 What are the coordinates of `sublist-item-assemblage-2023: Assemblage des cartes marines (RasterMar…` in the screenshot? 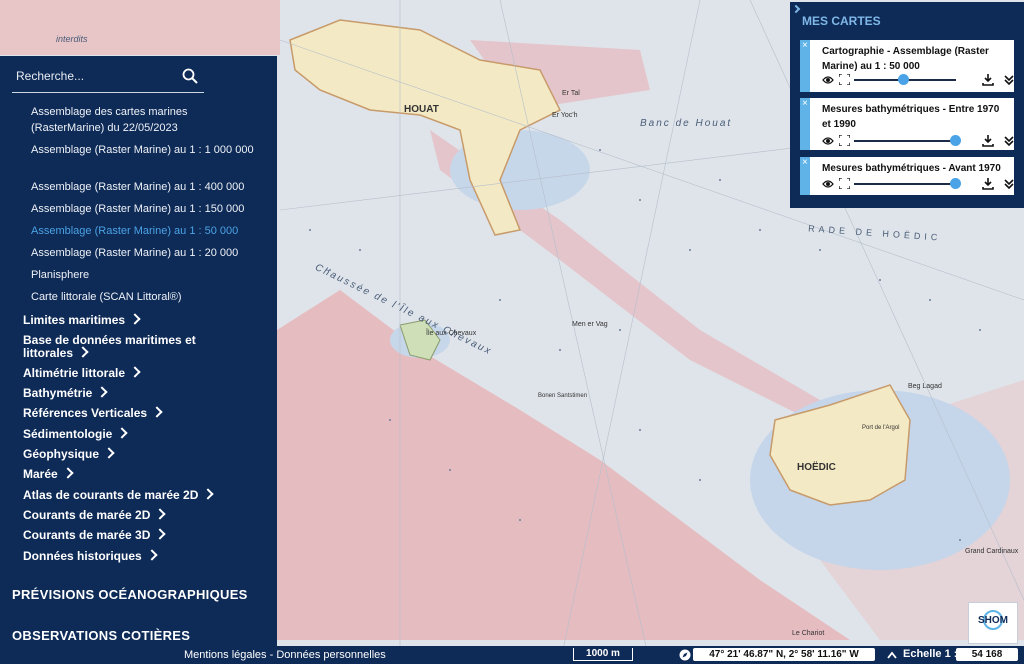 It's located at (146, 120).